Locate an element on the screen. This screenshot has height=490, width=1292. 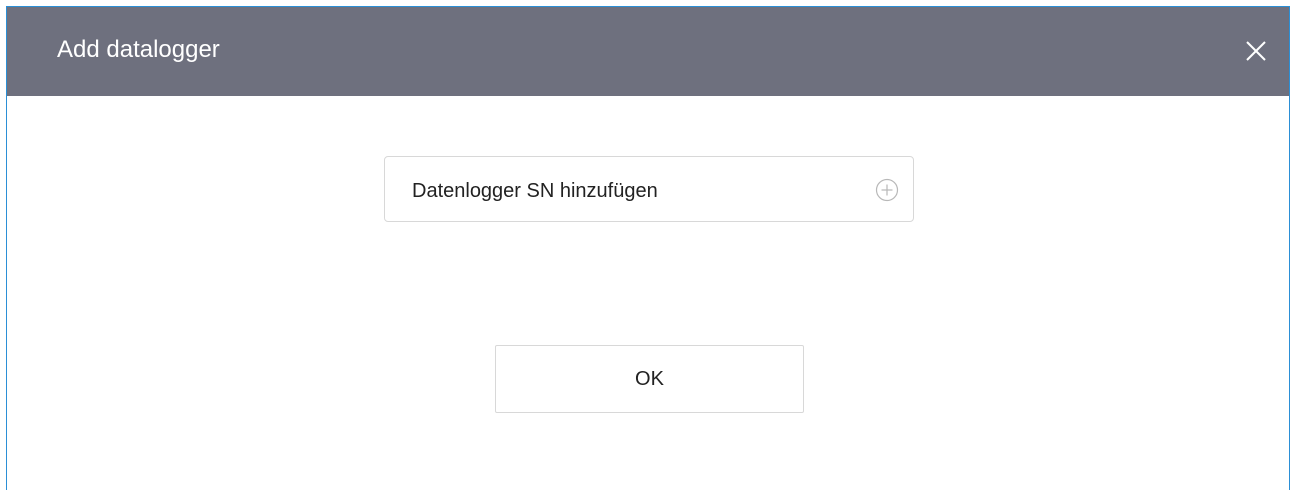
ok-button: OK is located at coordinates (649, 379).